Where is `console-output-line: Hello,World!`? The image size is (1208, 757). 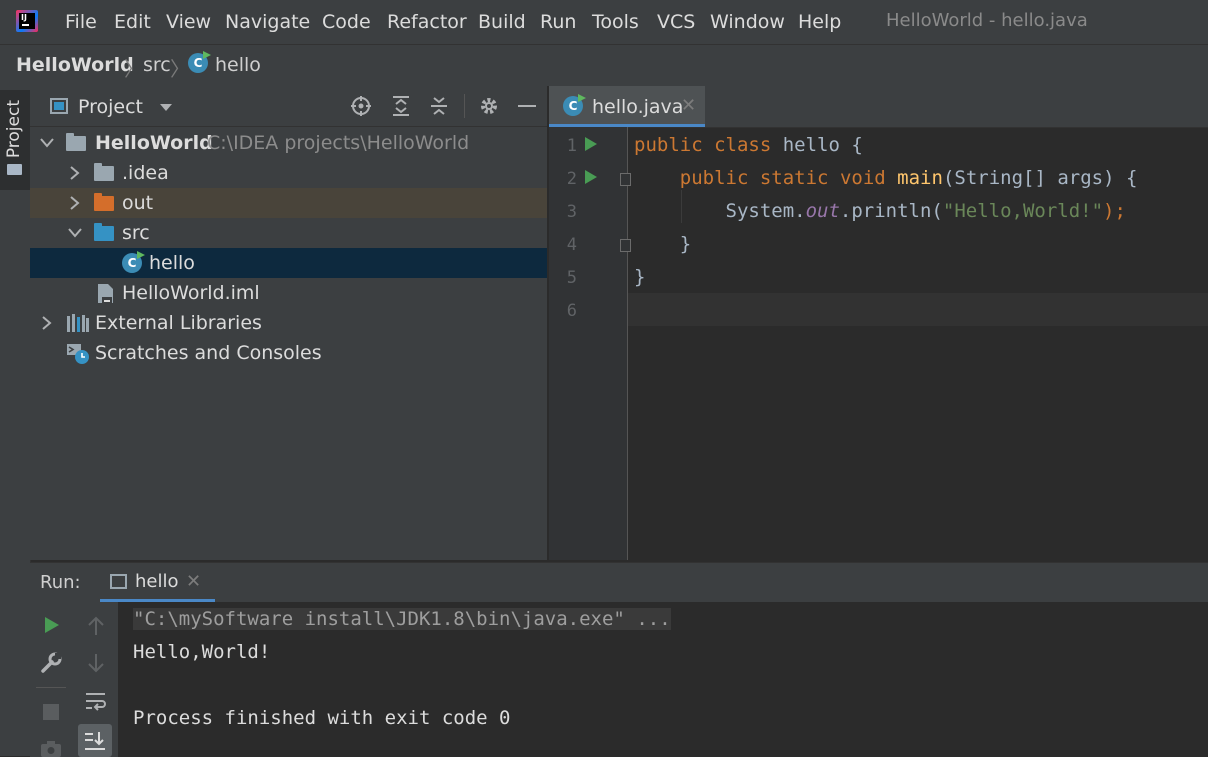 console-output-line: Hello,World! is located at coordinates (202, 652).